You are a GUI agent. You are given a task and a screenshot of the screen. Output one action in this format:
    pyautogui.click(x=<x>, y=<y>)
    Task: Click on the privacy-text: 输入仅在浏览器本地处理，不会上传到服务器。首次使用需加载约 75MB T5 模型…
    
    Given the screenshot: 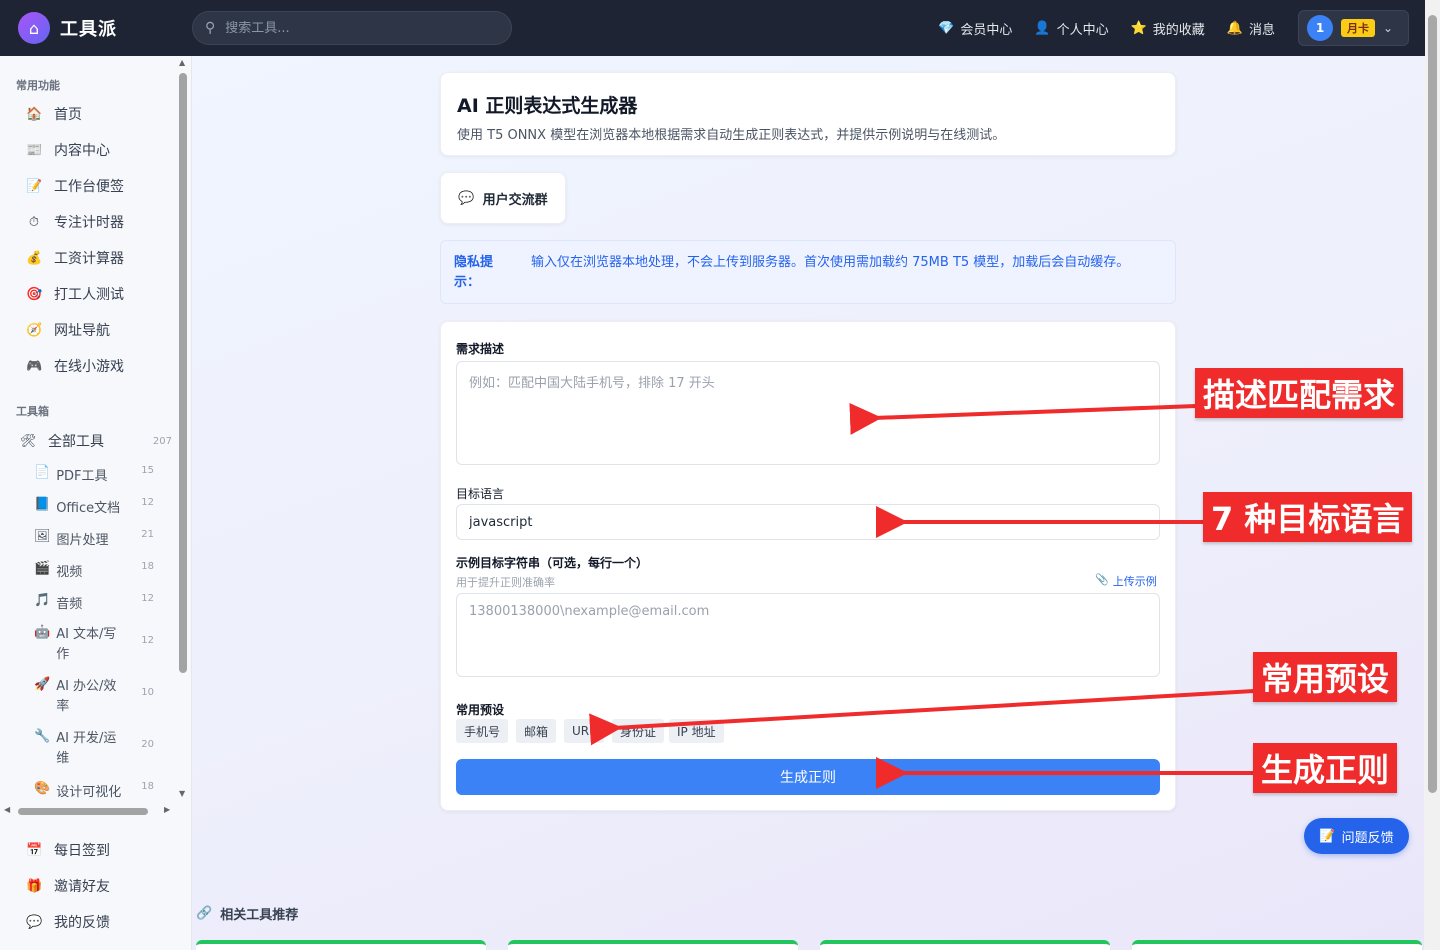 What is the action you would take?
    pyautogui.click(x=830, y=262)
    